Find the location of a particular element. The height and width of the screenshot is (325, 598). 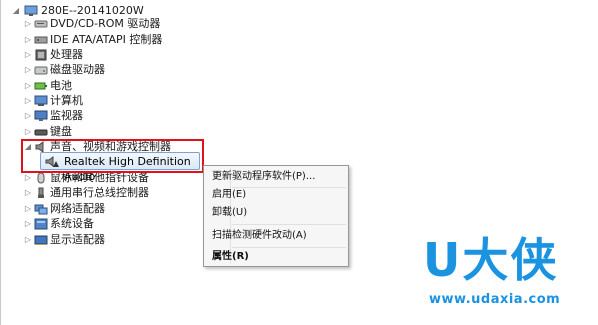

tree-item-label: 监视器 is located at coordinates (66, 115).